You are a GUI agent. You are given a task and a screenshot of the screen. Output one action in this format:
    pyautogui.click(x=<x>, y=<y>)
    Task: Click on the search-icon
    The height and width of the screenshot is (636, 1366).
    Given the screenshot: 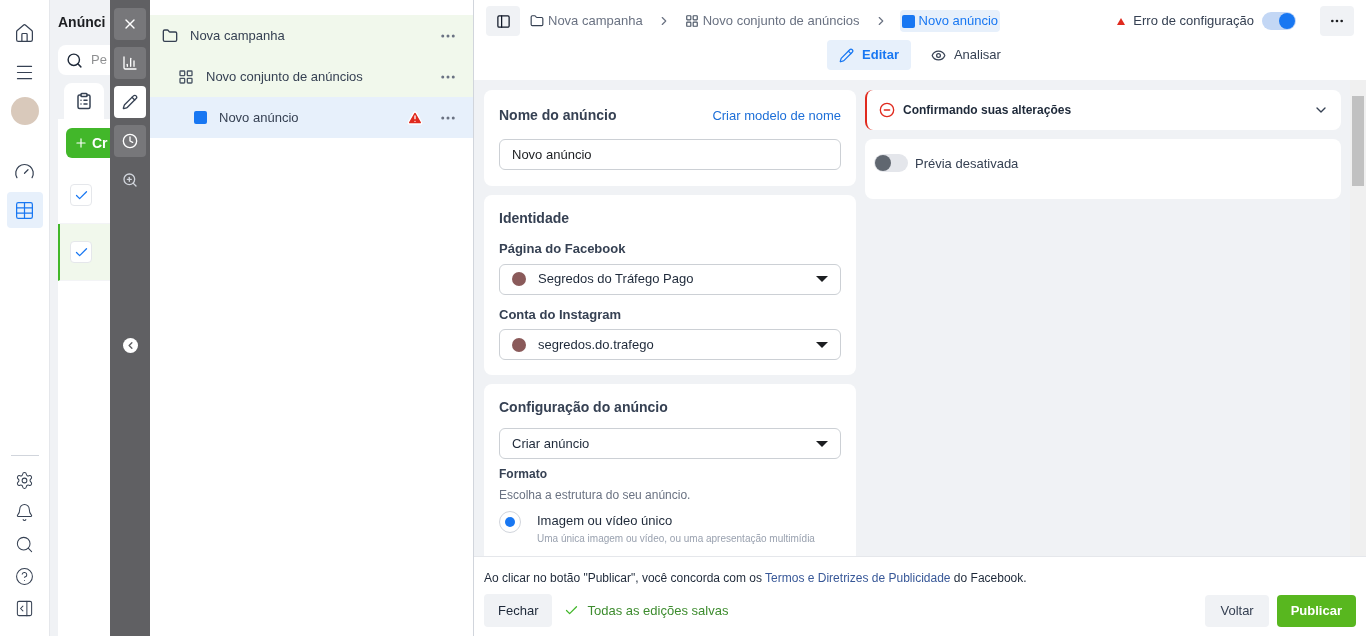 What is the action you would take?
    pyautogui.click(x=74, y=60)
    